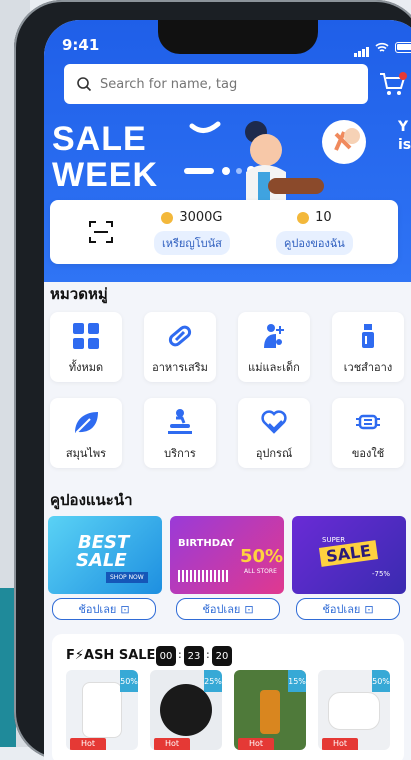  I want to click on wallet-card: 3000G เหรียญโบนัส 10 คูปองของฉัน, so click(224, 232).